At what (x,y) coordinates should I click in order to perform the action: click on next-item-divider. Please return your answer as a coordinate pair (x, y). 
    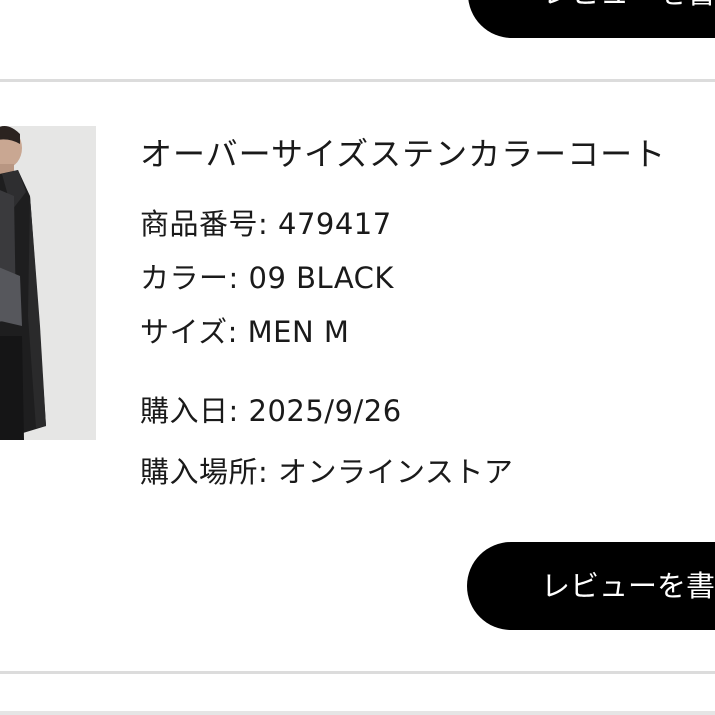
    Looking at the image, I should click on (357, 713).